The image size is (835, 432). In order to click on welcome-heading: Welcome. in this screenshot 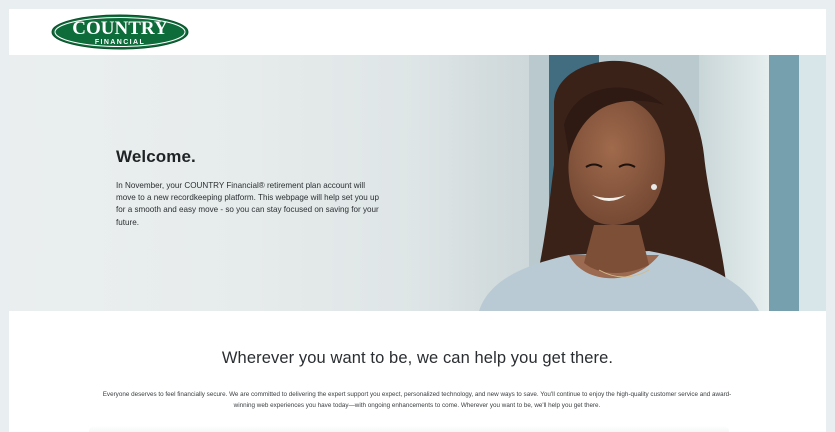, I will do `click(156, 156)`.